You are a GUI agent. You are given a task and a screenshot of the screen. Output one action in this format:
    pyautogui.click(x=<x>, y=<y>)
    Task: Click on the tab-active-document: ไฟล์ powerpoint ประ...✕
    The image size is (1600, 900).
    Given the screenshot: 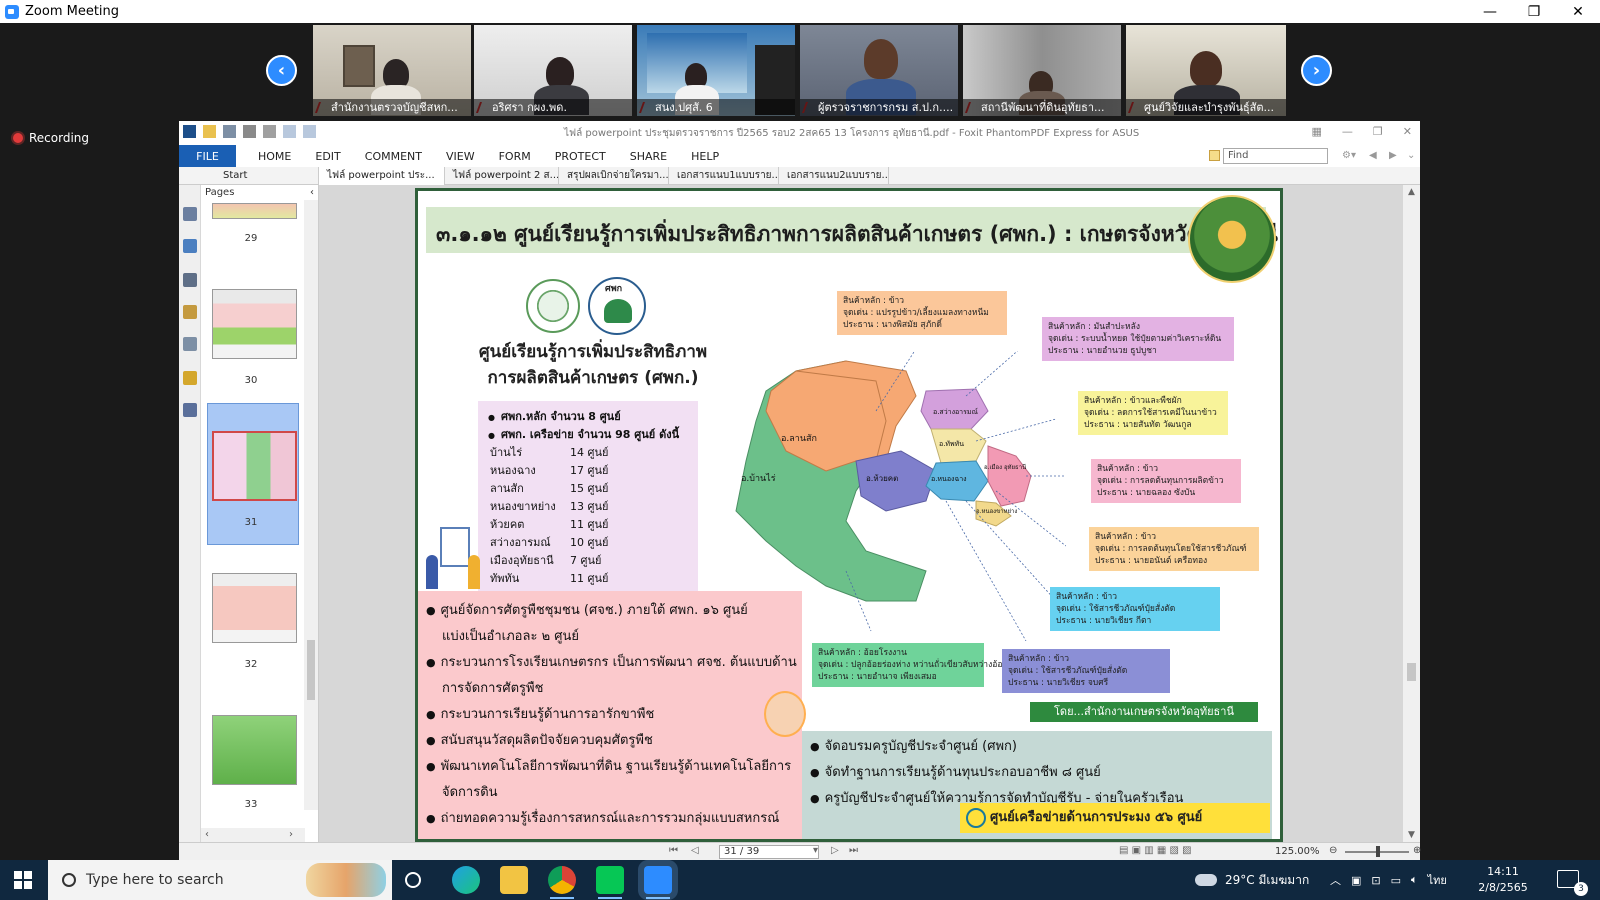 What is the action you would take?
    pyautogui.click(x=382, y=176)
    